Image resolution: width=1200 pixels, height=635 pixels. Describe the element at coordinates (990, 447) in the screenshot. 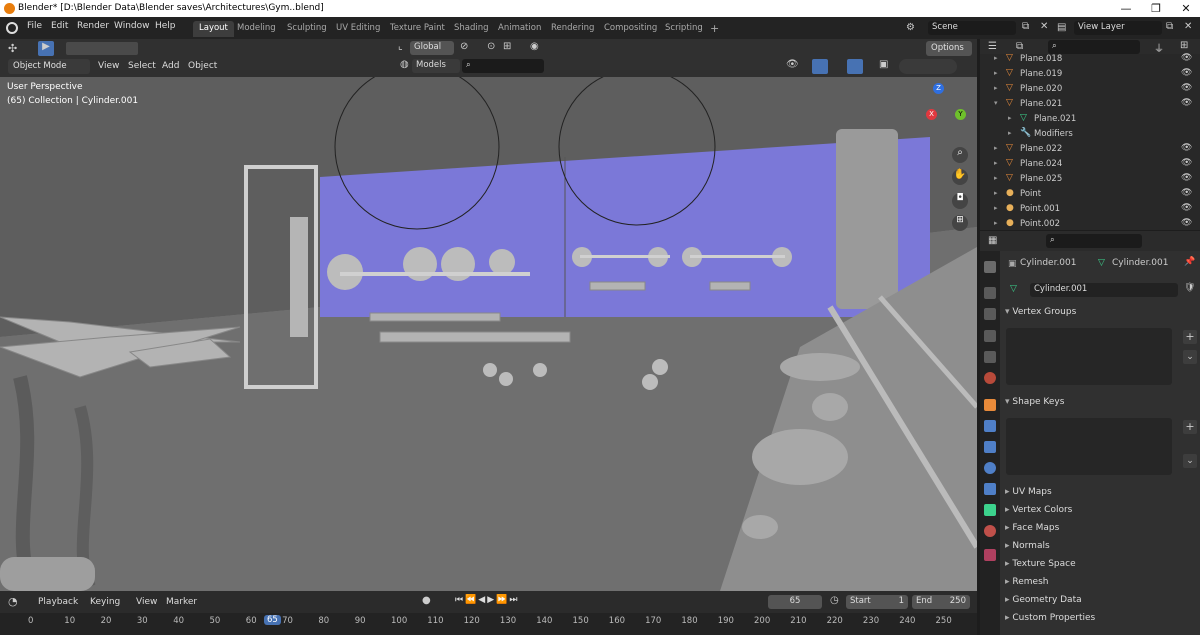

I see `particles-tab-icon` at that location.